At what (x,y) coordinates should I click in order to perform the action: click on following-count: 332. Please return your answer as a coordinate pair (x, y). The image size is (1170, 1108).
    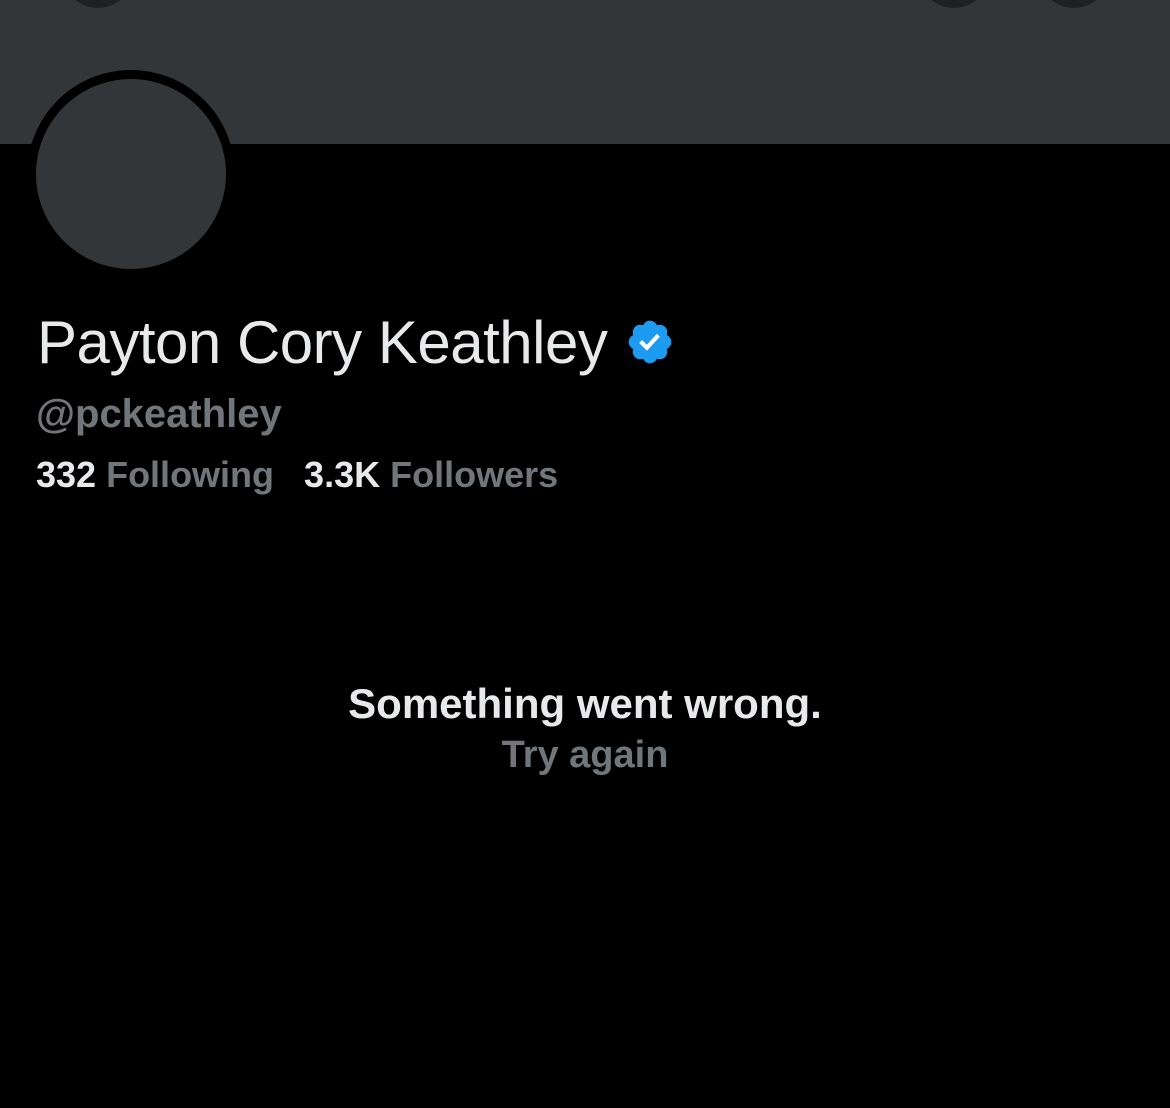
    Looking at the image, I should click on (66, 474).